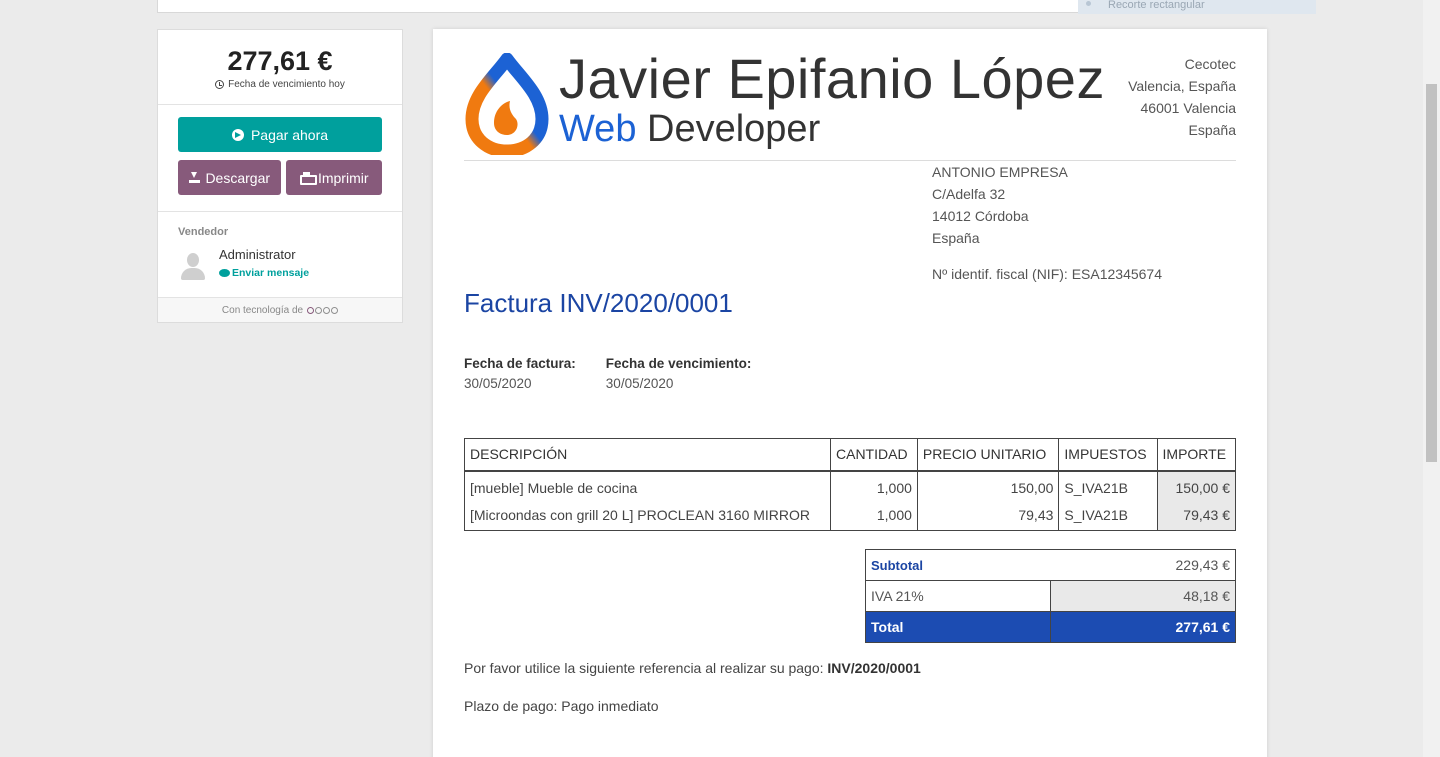  What do you see at coordinates (237, 134) in the screenshot?
I see `arrow-circle-right-icon` at bounding box center [237, 134].